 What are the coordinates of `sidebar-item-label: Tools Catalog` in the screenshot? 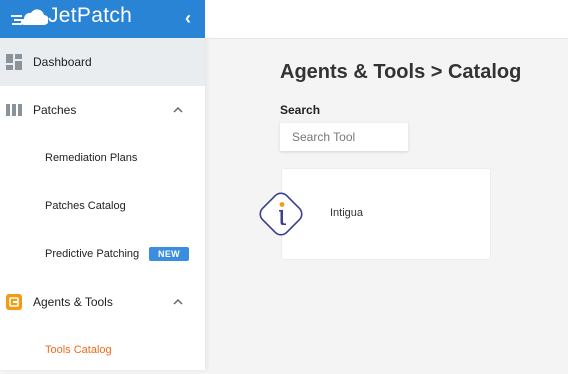 It's located at (78, 350).